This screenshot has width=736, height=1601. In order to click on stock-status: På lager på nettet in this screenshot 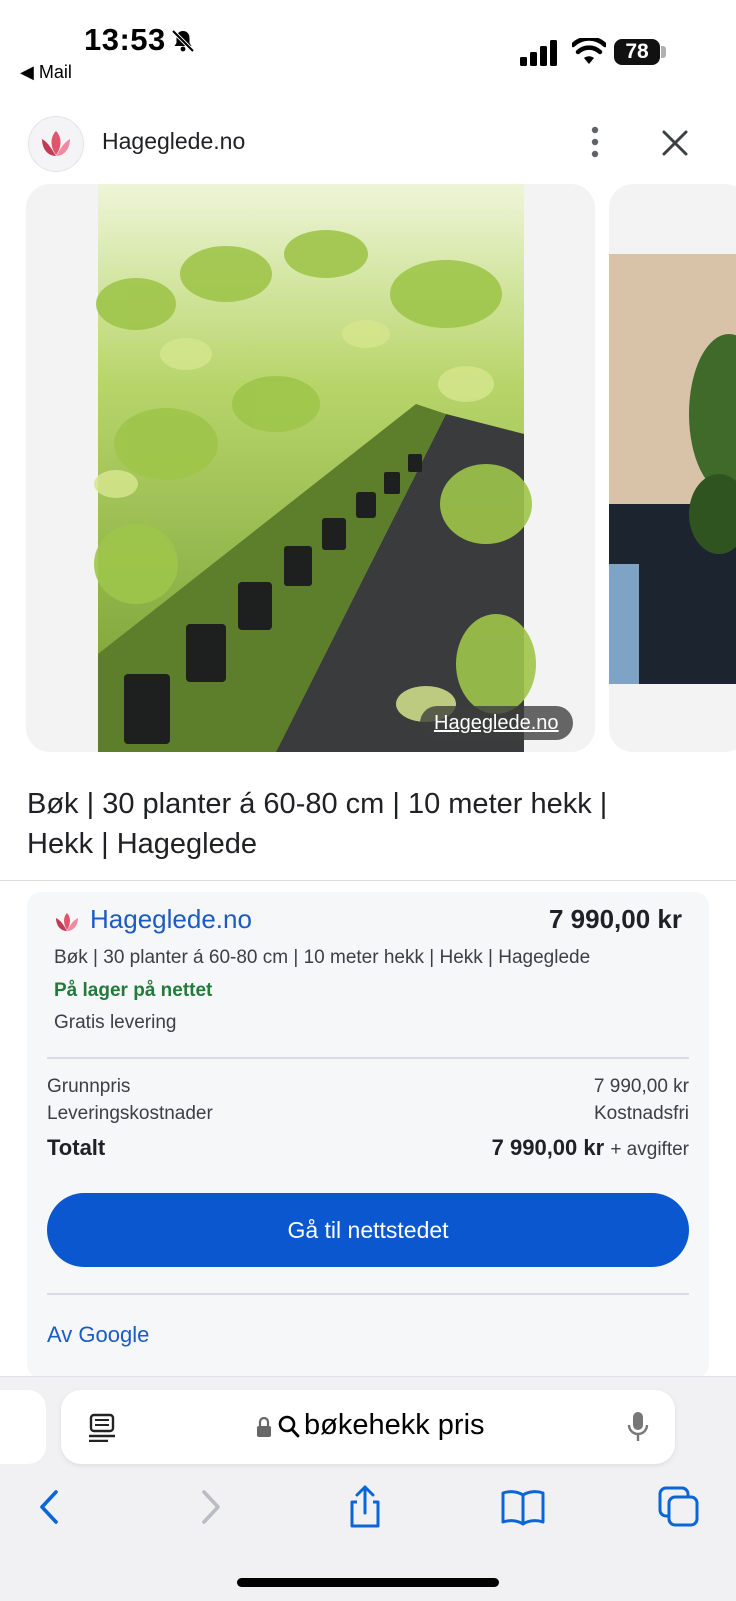, I will do `click(133, 990)`.